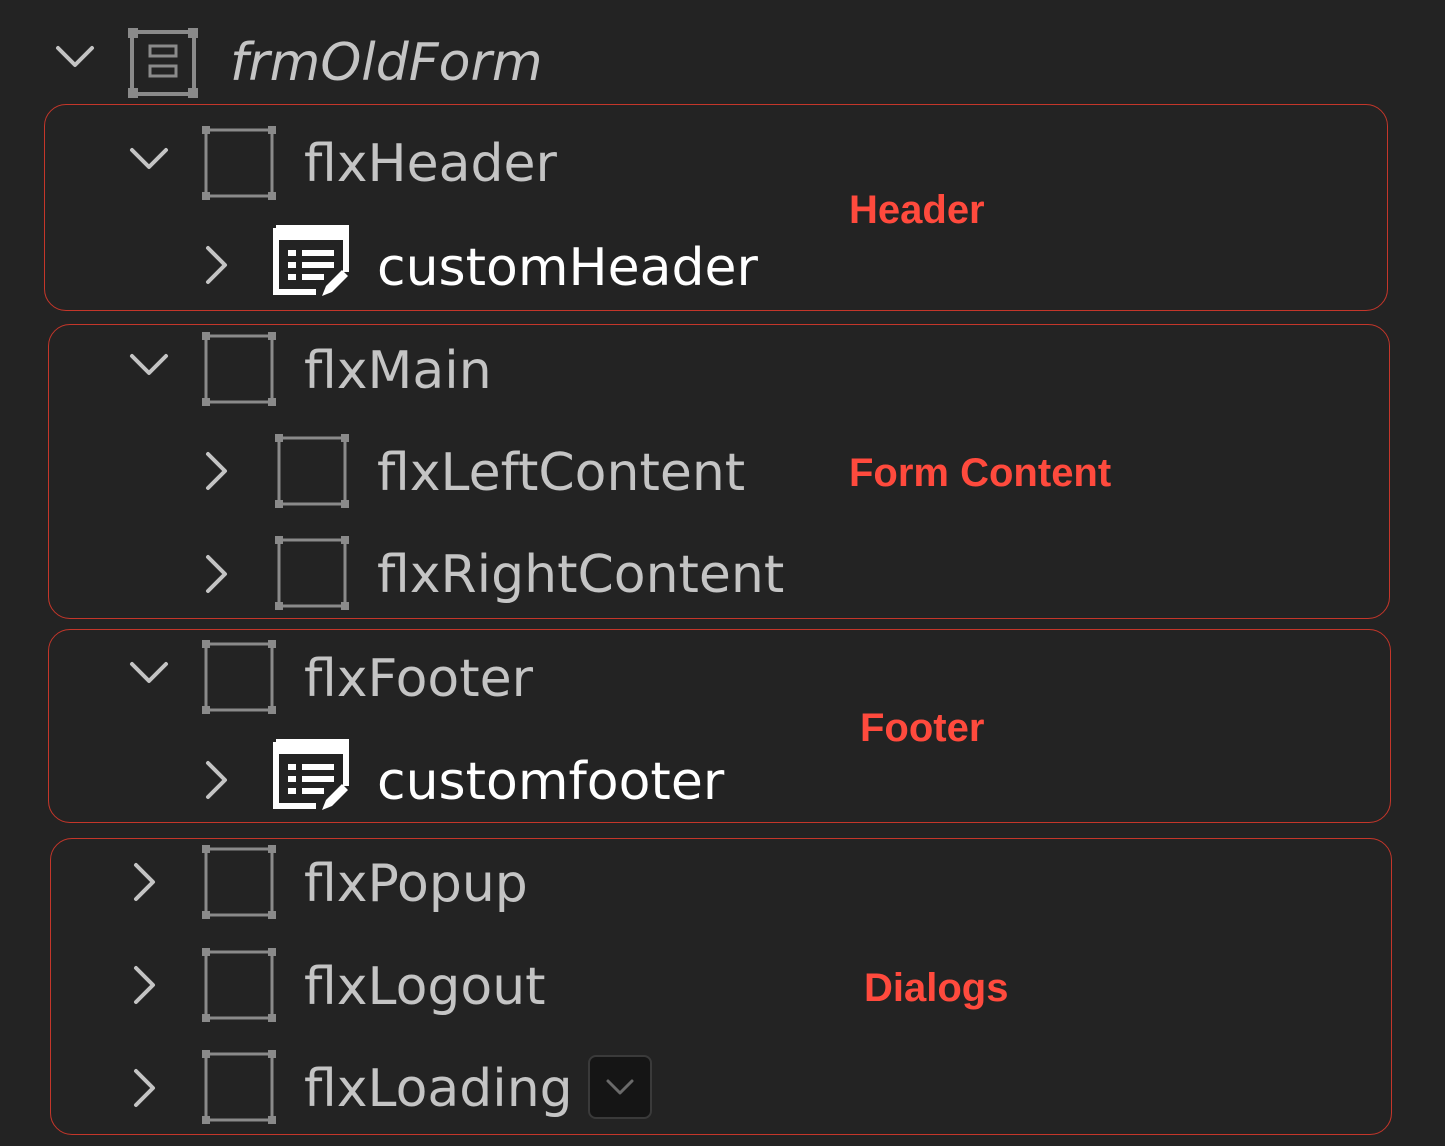  What do you see at coordinates (386, 63) in the screenshot?
I see `tree-node-label: frmOldForm` at bounding box center [386, 63].